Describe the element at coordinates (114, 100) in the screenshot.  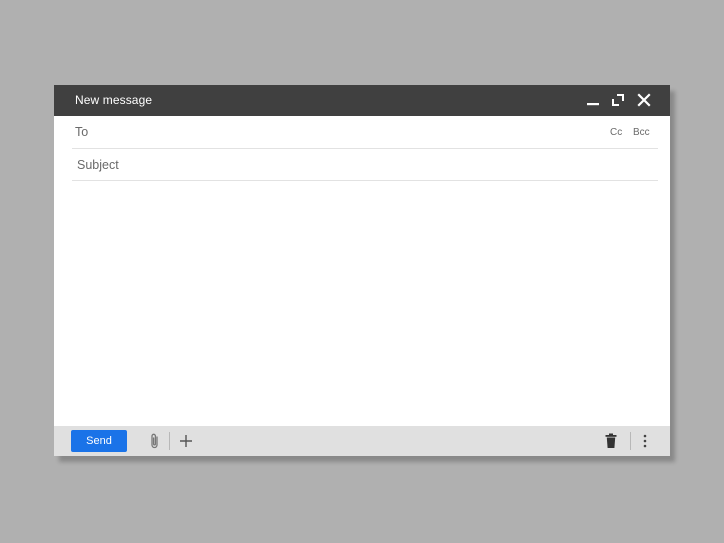
I see `window-title: New message` at that location.